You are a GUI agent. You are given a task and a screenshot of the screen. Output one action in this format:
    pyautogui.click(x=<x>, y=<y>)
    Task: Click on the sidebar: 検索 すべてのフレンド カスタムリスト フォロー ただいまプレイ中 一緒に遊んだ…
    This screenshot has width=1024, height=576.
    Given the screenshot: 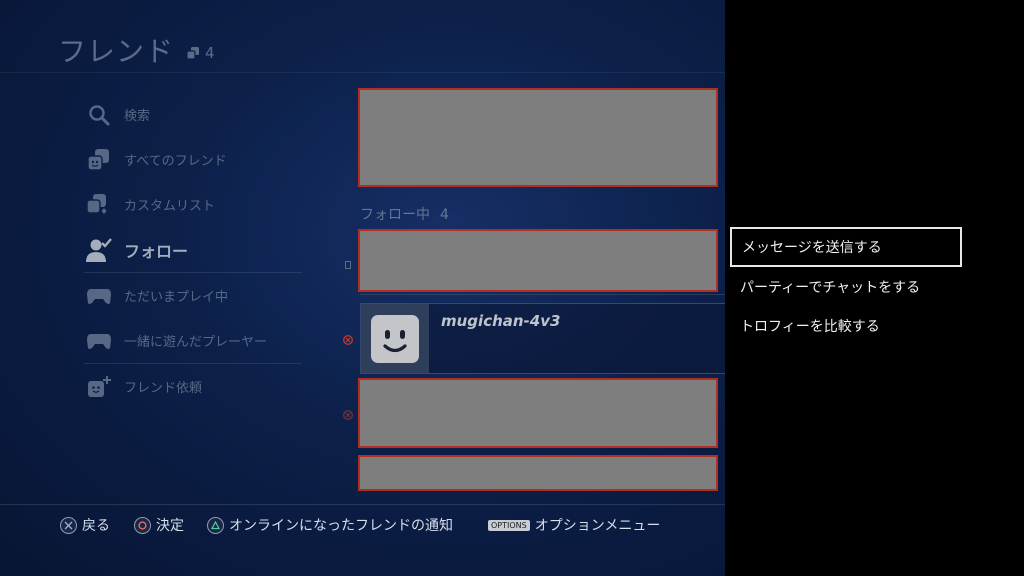 What is the action you would take?
    pyautogui.click(x=191, y=250)
    